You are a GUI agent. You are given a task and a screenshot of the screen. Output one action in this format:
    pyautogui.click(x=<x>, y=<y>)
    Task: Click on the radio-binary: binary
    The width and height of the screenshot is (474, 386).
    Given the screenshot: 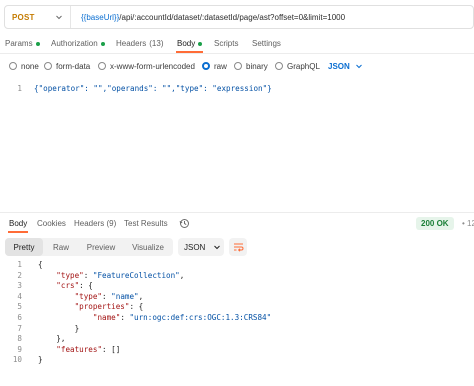 What is the action you would take?
    pyautogui.click(x=251, y=66)
    